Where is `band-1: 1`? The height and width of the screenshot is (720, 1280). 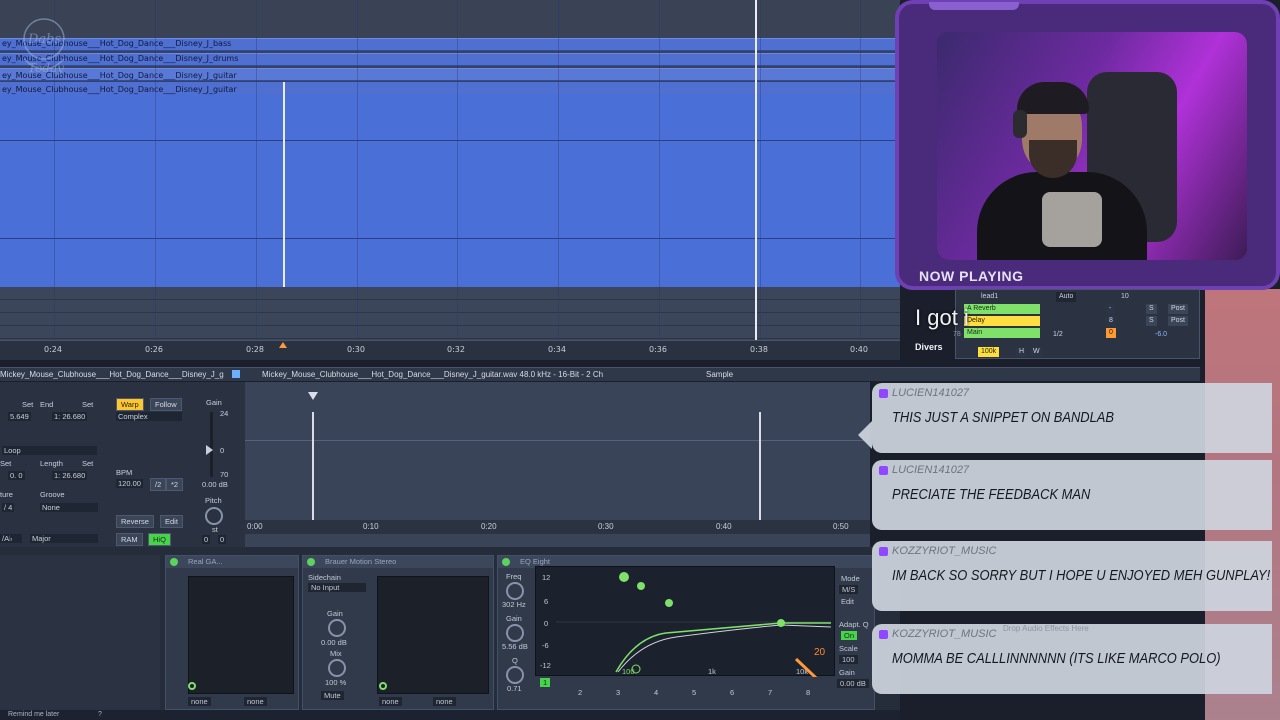
band-1: 1 is located at coordinates (545, 682).